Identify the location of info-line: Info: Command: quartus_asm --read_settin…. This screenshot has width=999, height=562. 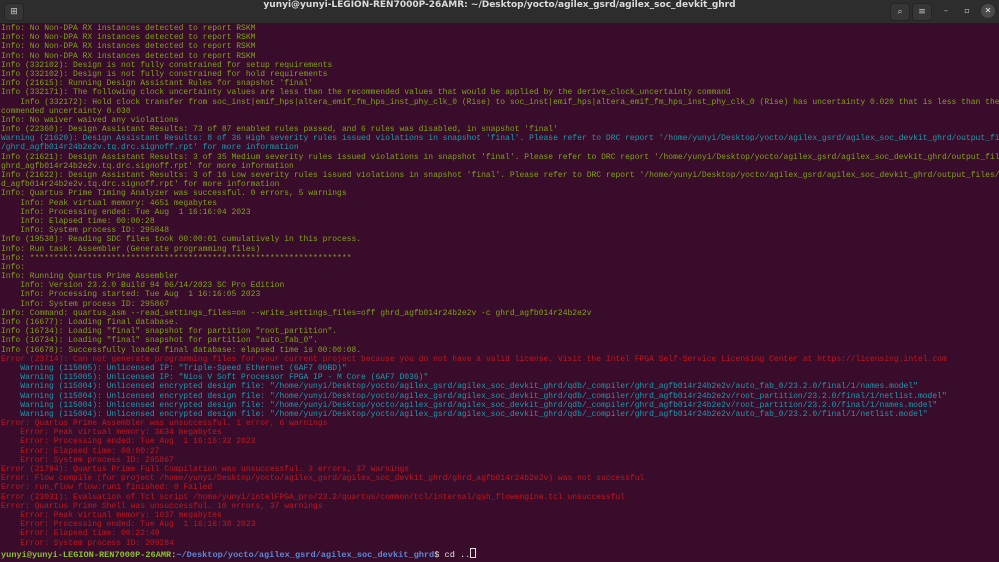
(296, 313).